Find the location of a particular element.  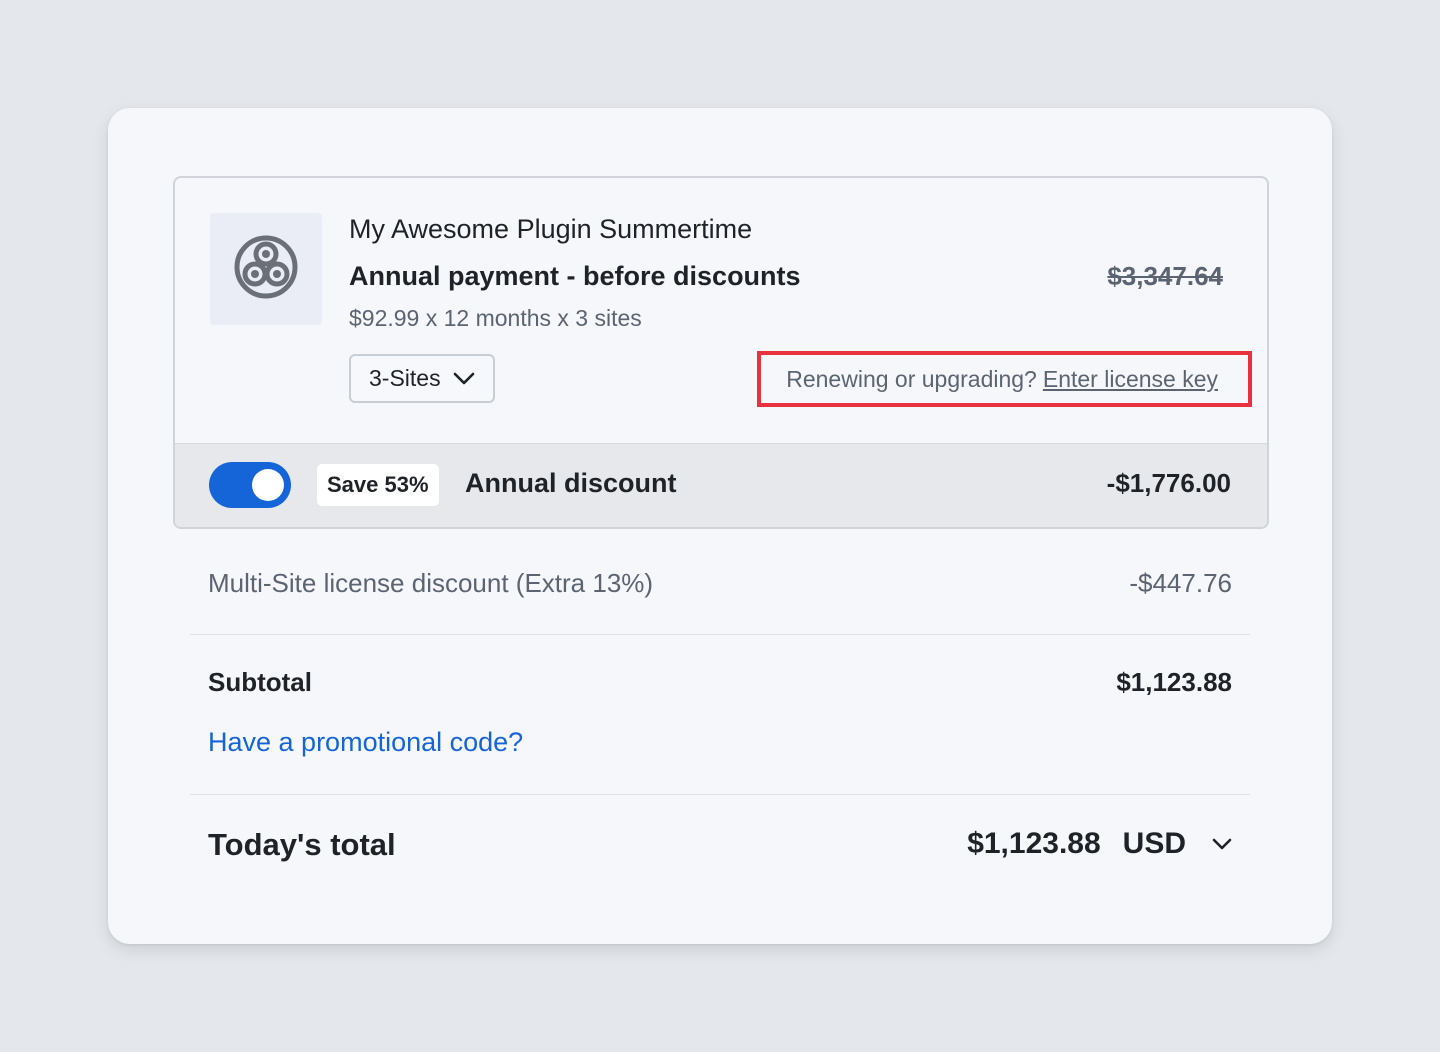

save-badge: Save 53% is located at coordinates (378, 485).